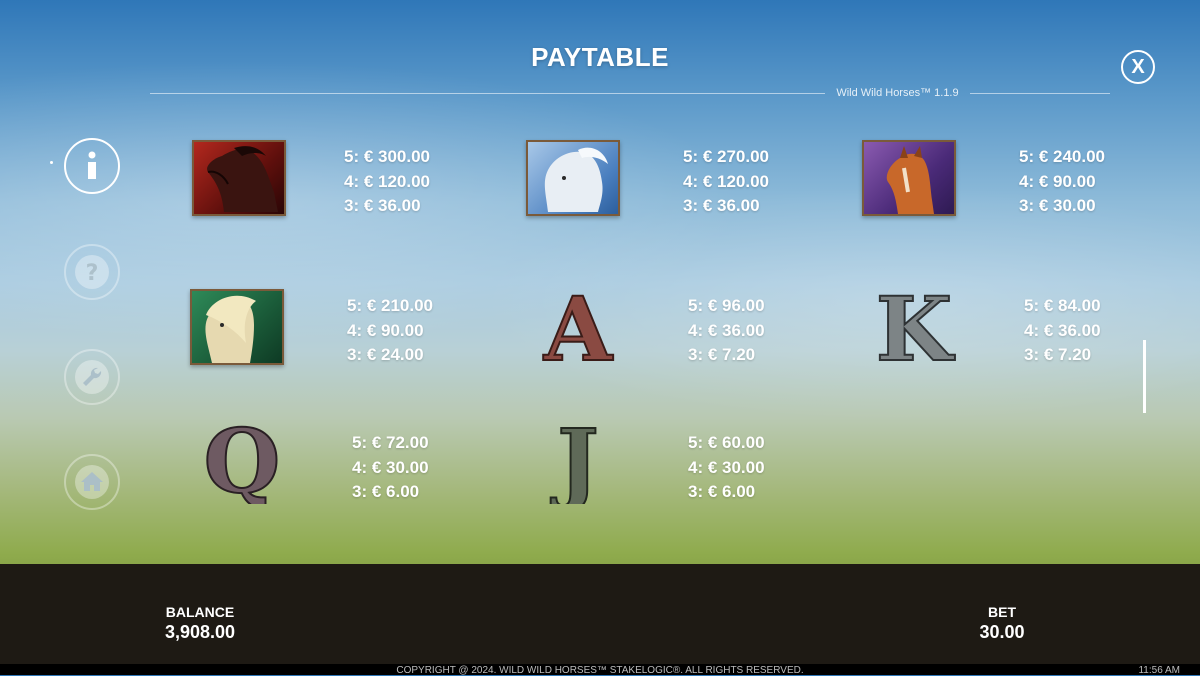 The height and width of the screenshot is (676, 1200). What do you see at coordinates (390, 442) in the screenshot?
I see `pay-5: 5: € 72.00` at bounding box center [390, 442].